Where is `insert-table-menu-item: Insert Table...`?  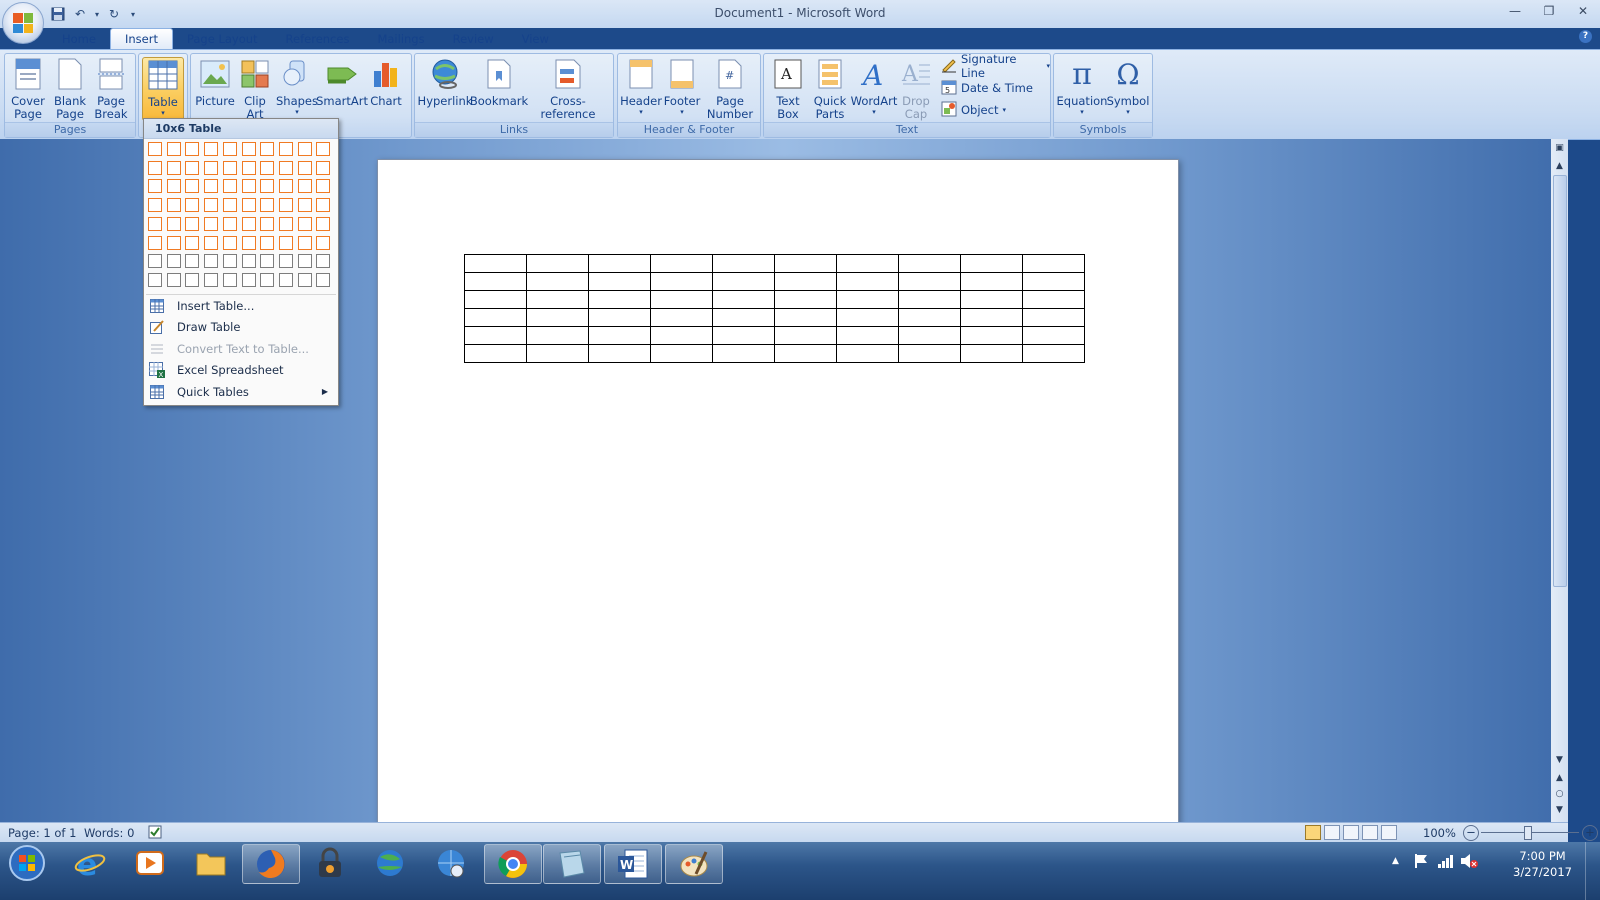 insert-table-menu-item: Insert Table... is located at coordinates (241, 305).